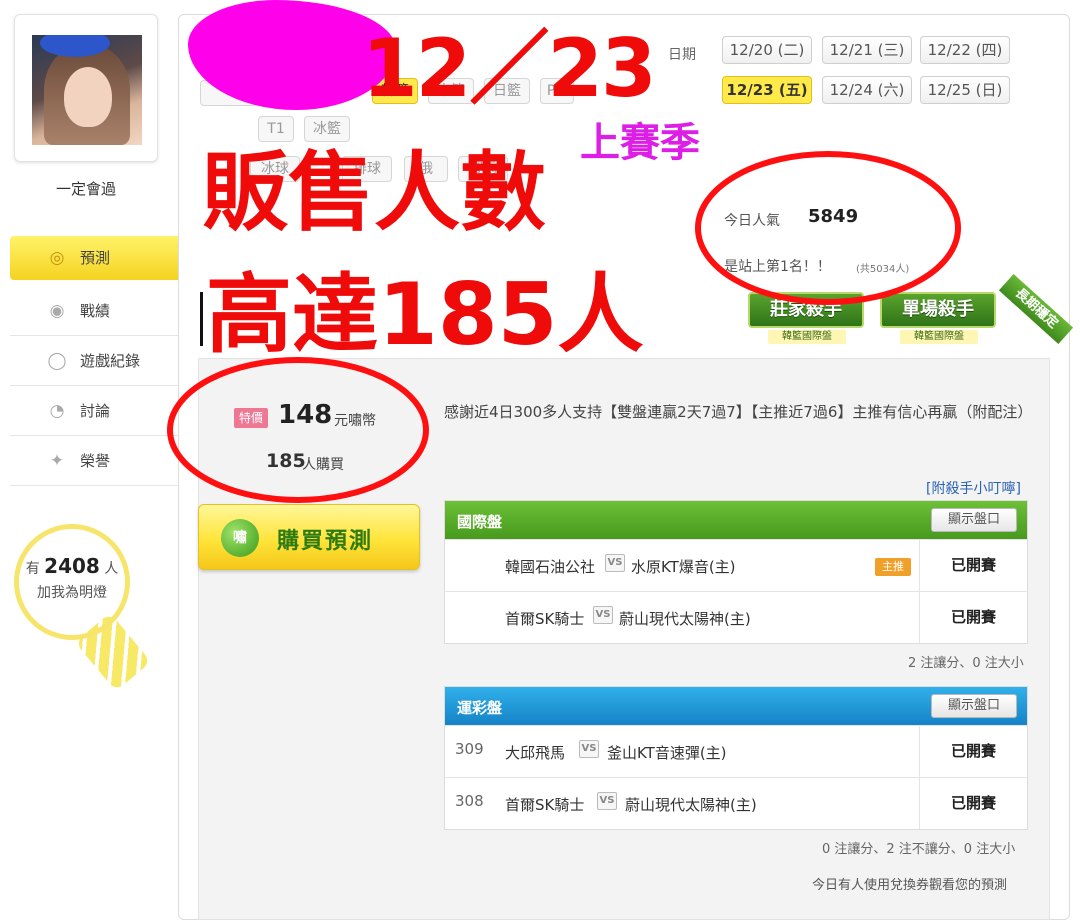  What do you see at coordinates (867, 90) in the screenshot?
I see `date-button: 12/24 (六)` at bounding box center [867, 90].